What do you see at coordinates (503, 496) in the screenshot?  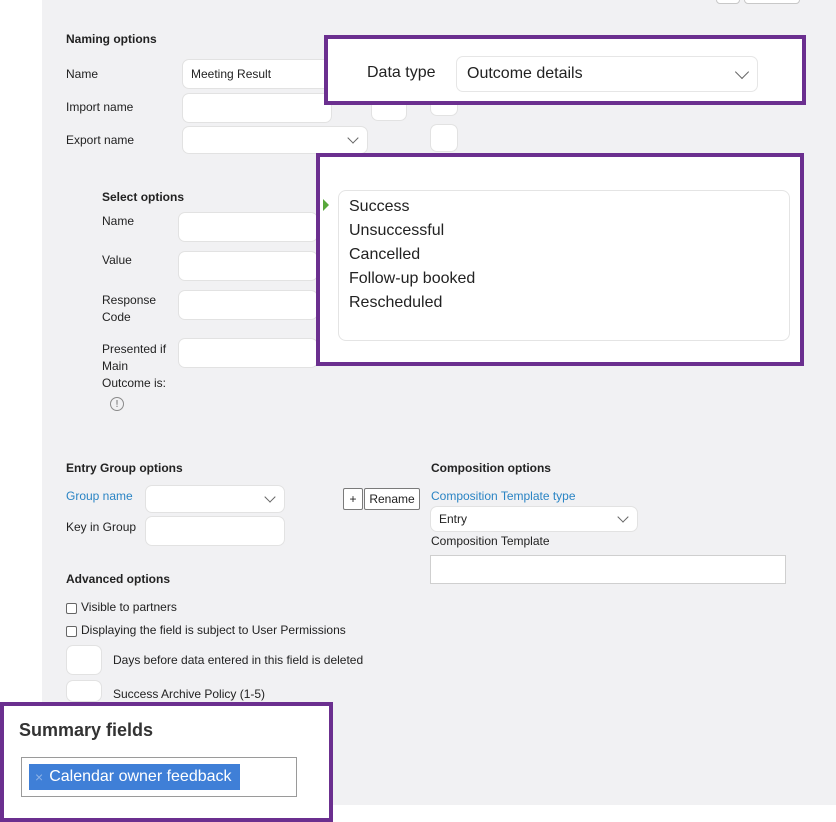 I see `composition-template-type-label: Composition Template type` at bounding box center [503, 496].